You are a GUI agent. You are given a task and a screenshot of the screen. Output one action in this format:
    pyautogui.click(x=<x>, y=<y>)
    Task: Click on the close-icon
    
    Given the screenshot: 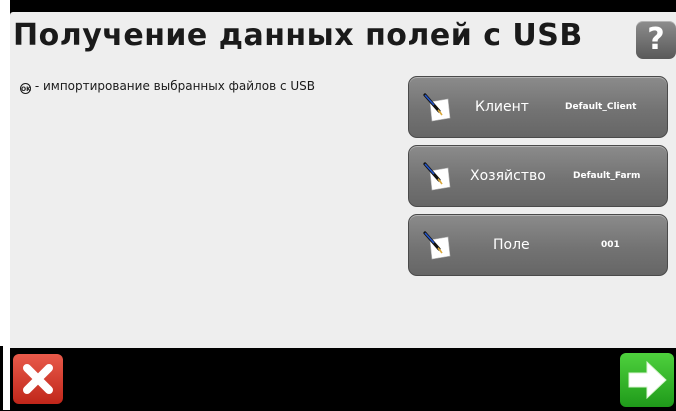 What is the action you would take?
    pyautogui.click(x=38, y=379)
    